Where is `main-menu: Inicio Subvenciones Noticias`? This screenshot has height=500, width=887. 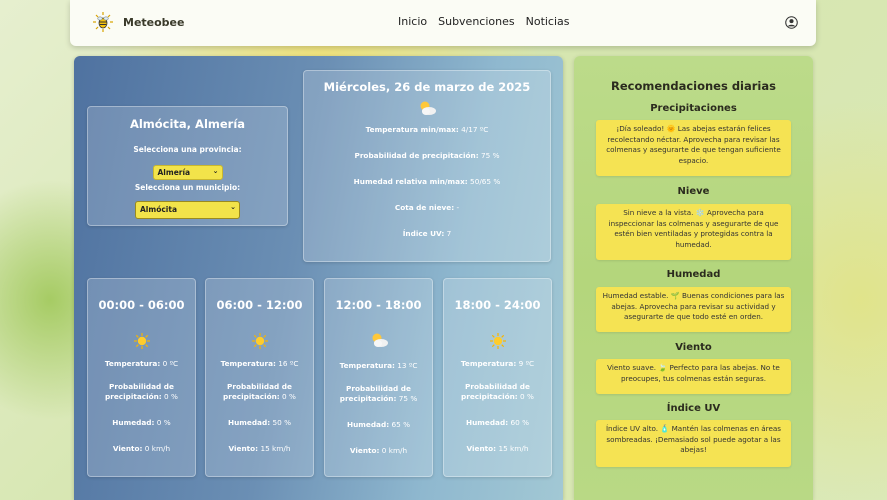
main-menu: Inicio Subvenciones Noticias is located at coordinates (484, 21).